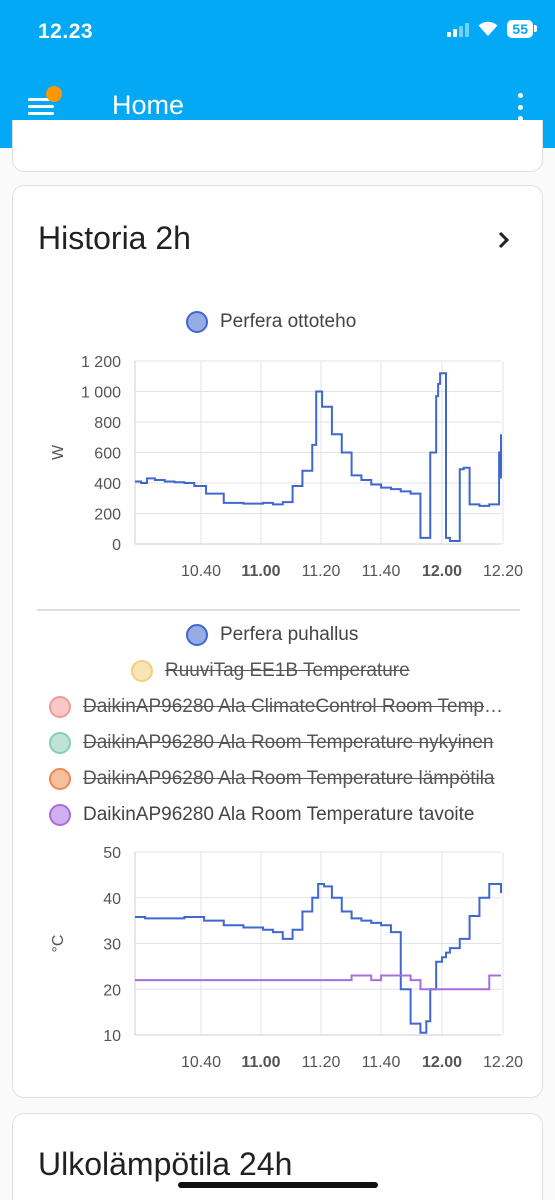 This screenshot has height=1200, width=555. Describe the element at coordinates (116, 545) in the screenshot. I see `y-tick-label: 0` at that location.